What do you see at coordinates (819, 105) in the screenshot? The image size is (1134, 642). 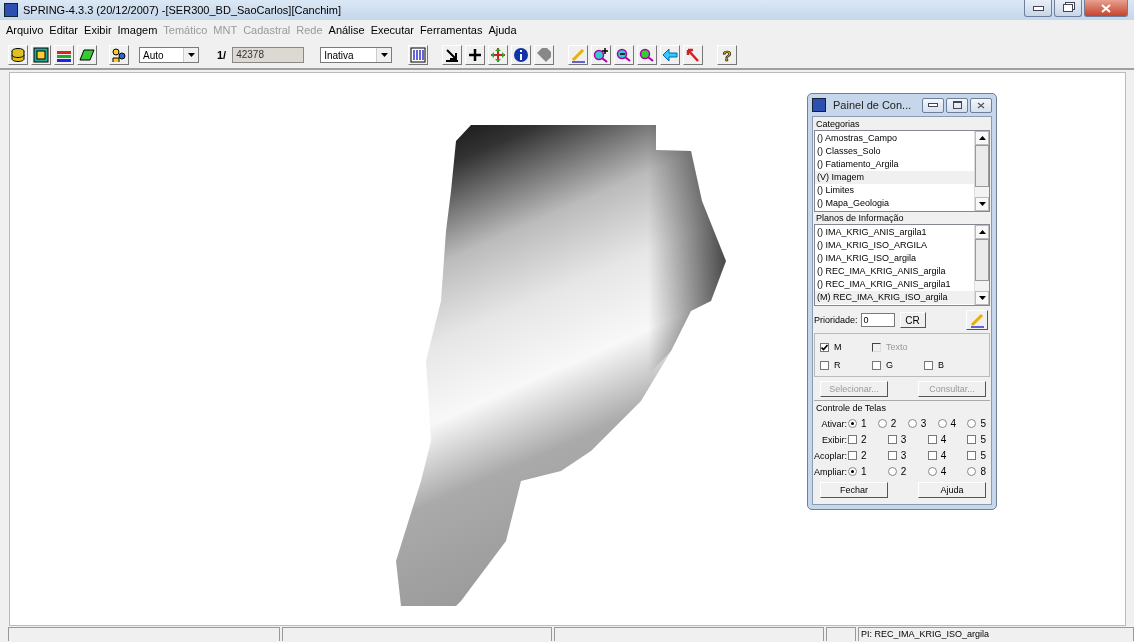 I see `panel-icon` at bounding box center [819, 105].